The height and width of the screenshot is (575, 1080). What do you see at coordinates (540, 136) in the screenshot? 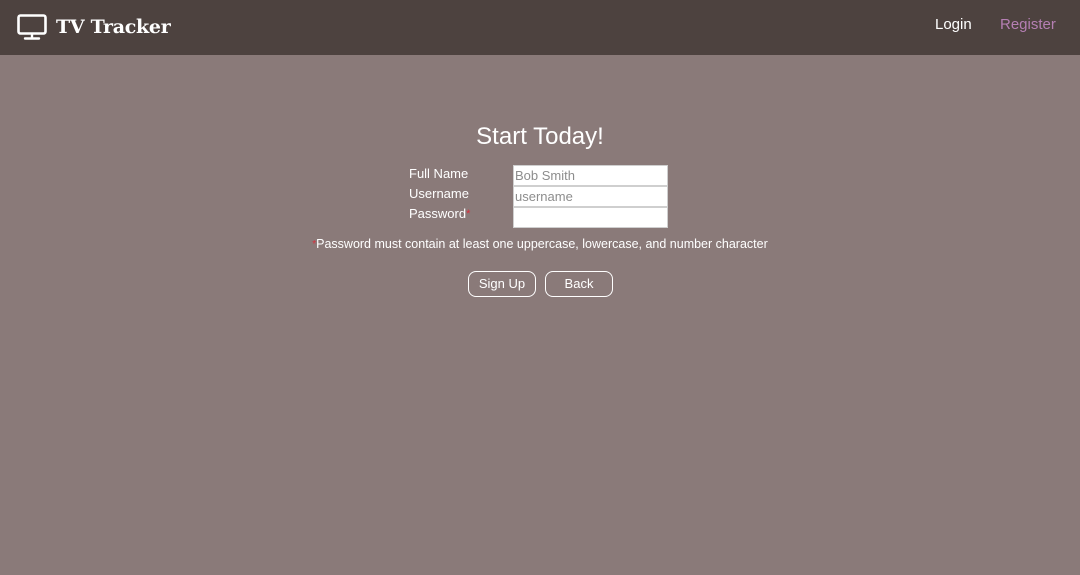
I see `page-title: Start Today!` at bounding box center [540, 136].